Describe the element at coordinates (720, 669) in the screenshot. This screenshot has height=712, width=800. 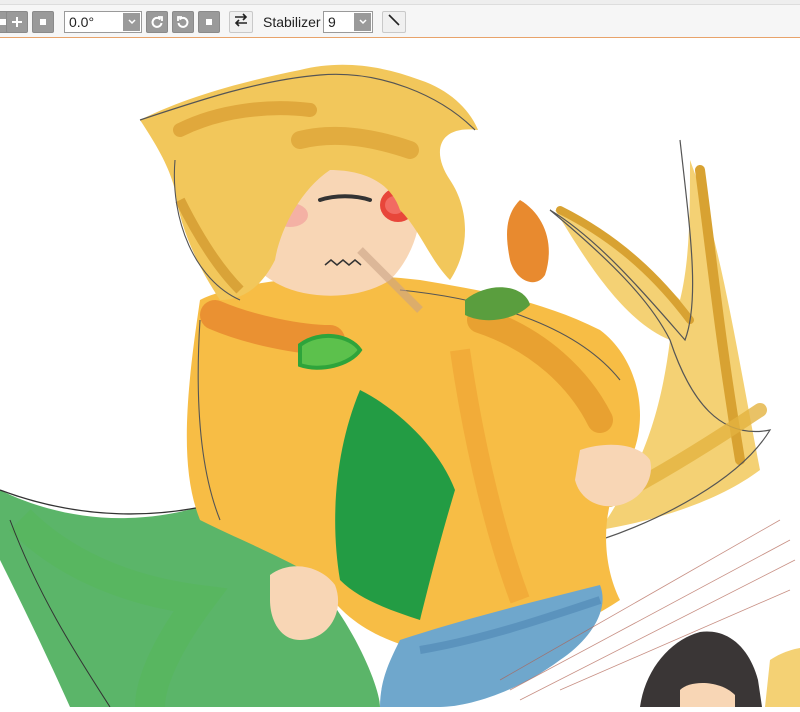
I see `second-character` at that location.